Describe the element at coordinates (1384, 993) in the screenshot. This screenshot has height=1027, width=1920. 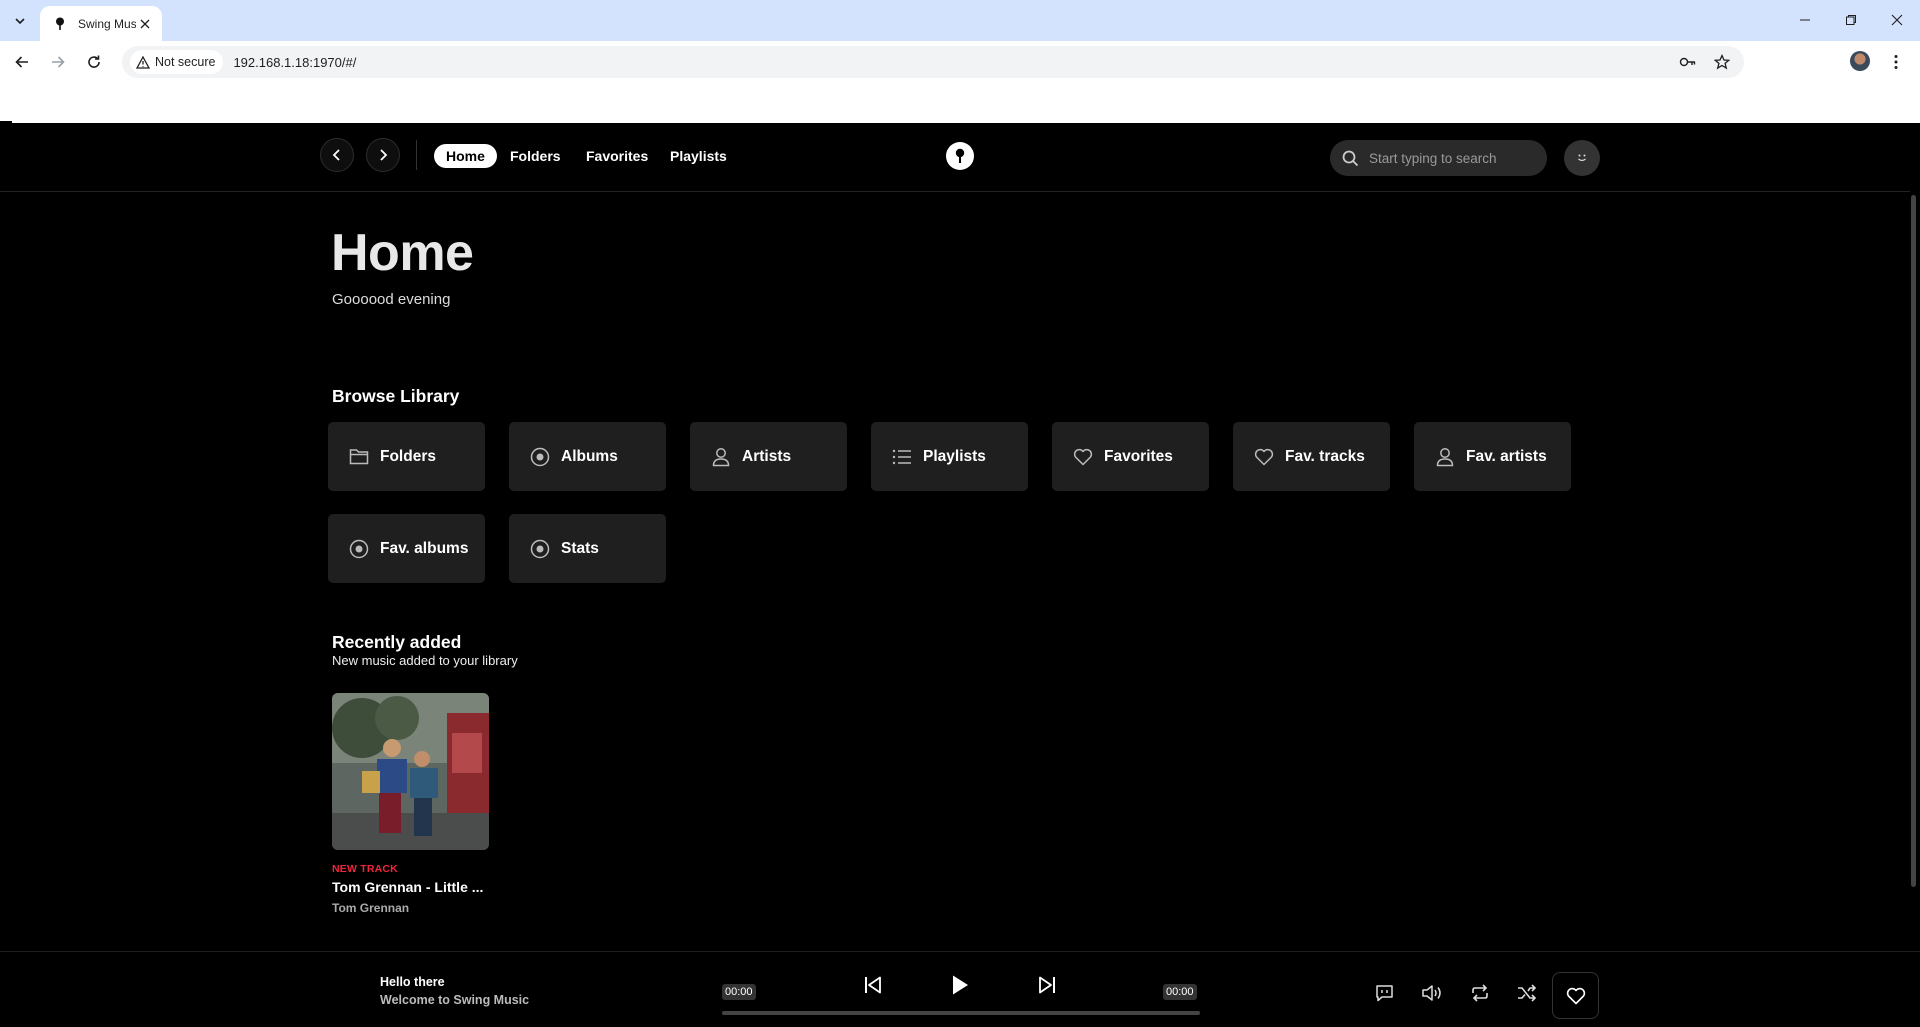
I see `lyrics-button` at that location.